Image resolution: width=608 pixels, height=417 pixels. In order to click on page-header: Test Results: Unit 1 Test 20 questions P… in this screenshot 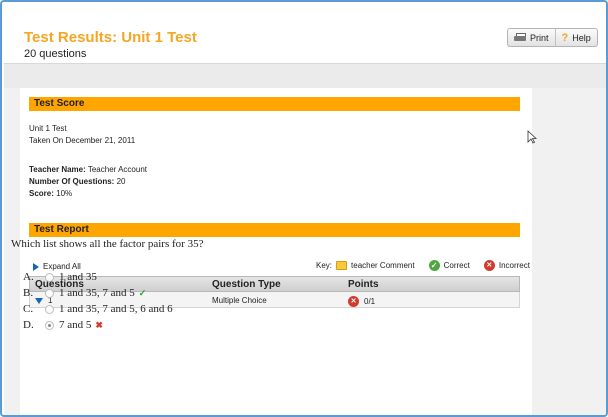, I will do `click(305, 34)`.